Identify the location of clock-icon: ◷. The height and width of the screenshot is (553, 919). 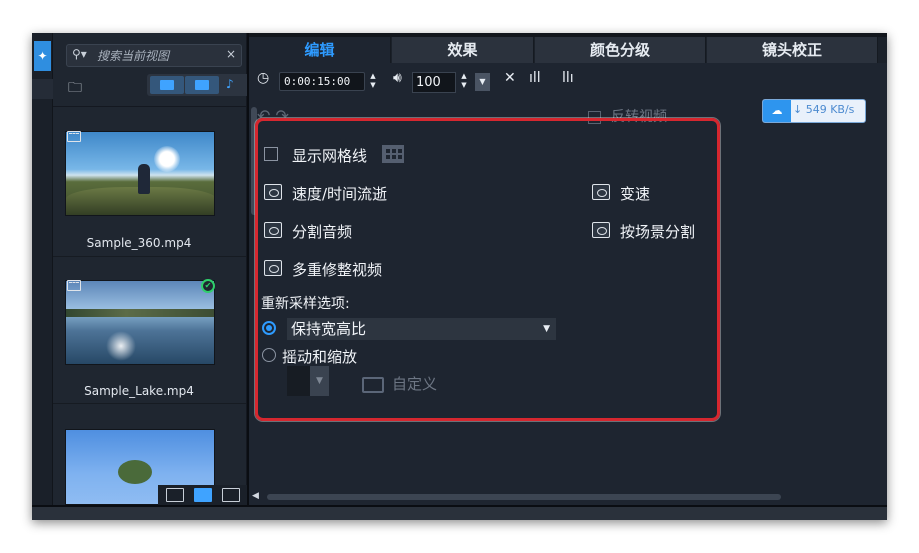
(263, 78).